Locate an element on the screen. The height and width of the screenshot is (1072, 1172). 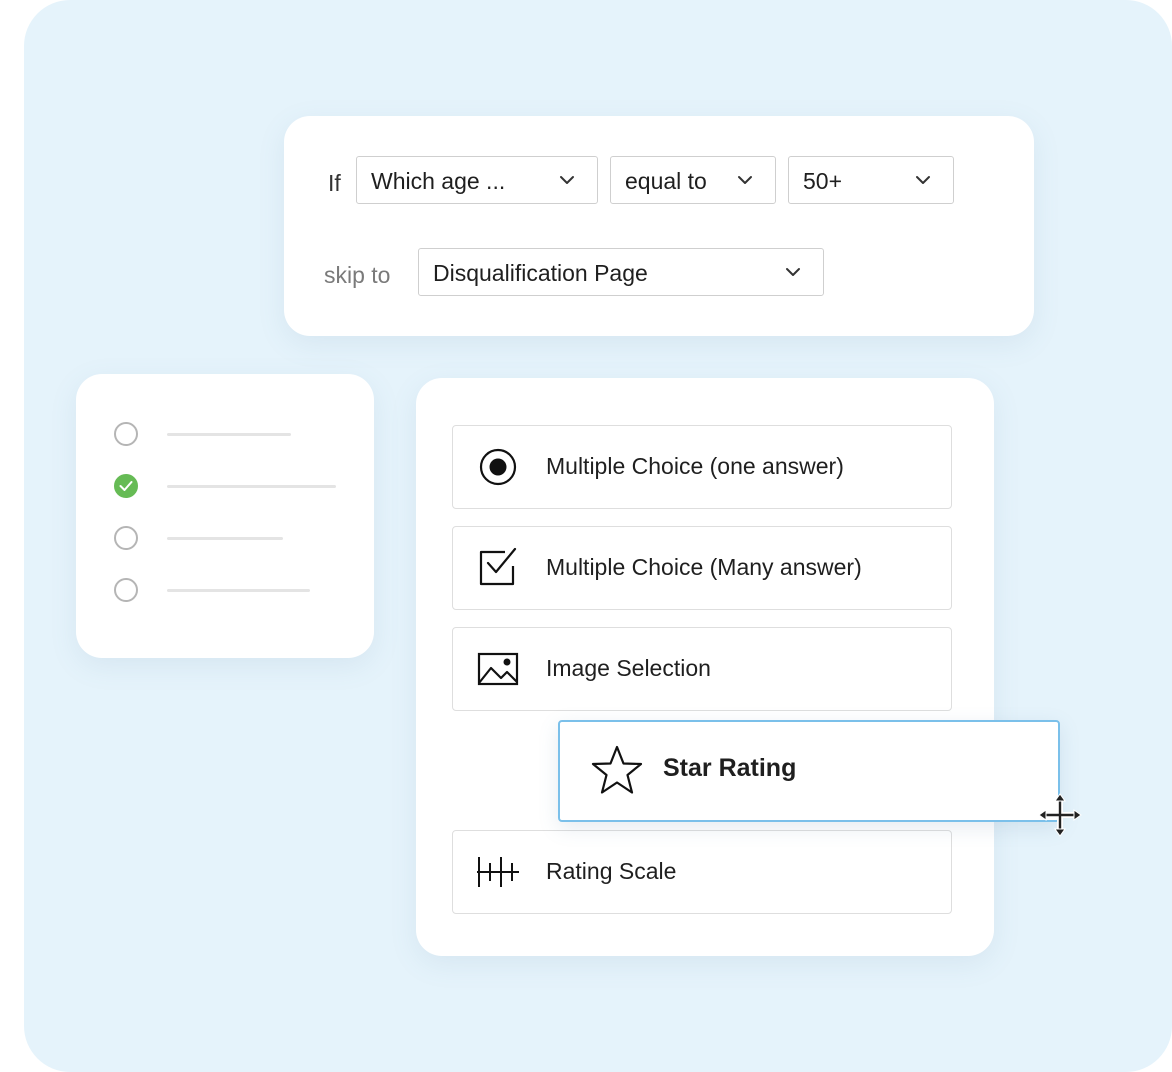
operator-select-value: equal to is located at coordinates (666, 181).